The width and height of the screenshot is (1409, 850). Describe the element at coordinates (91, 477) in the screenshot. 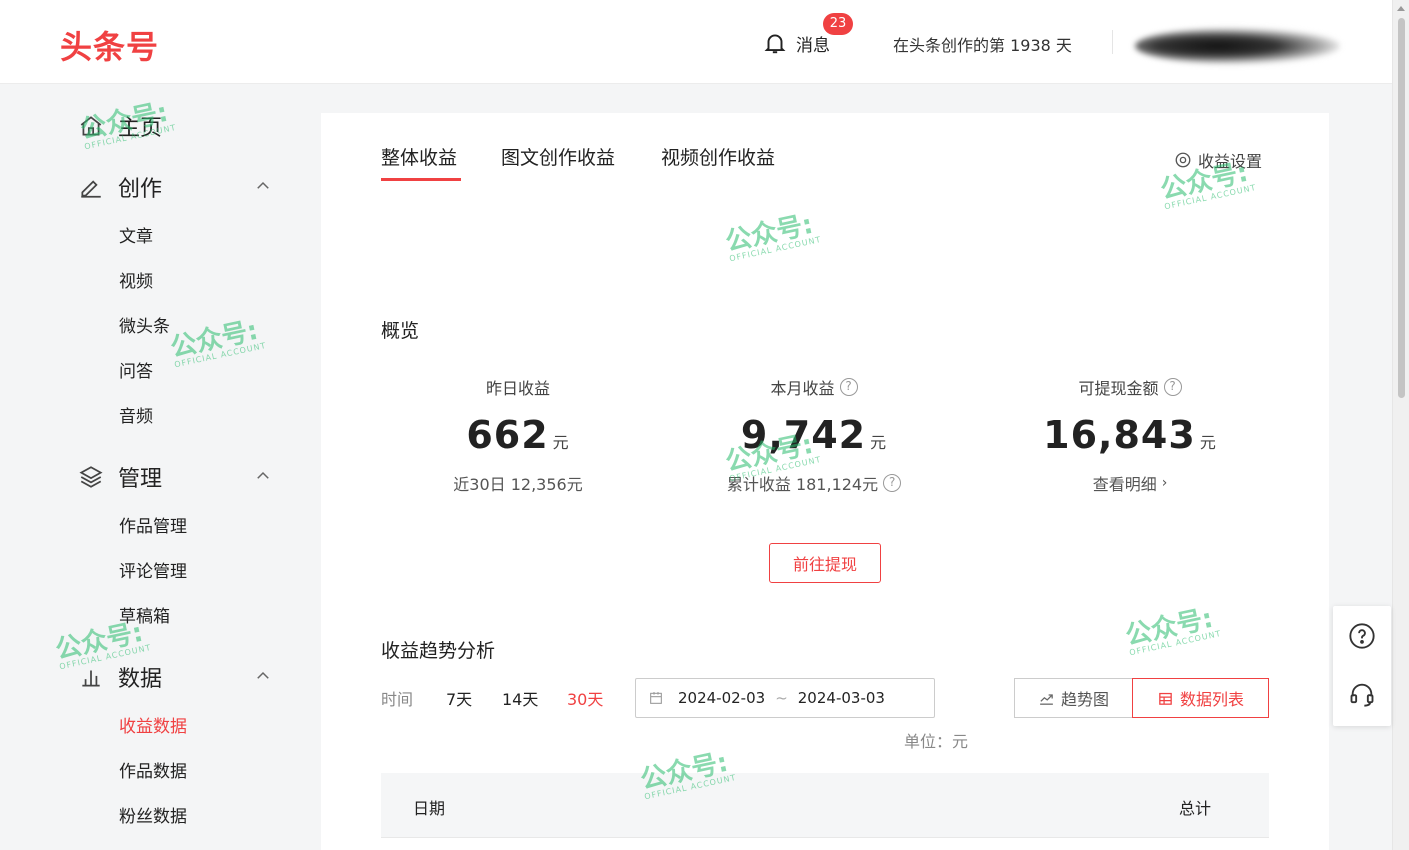

I see `layers-icon` at that location.